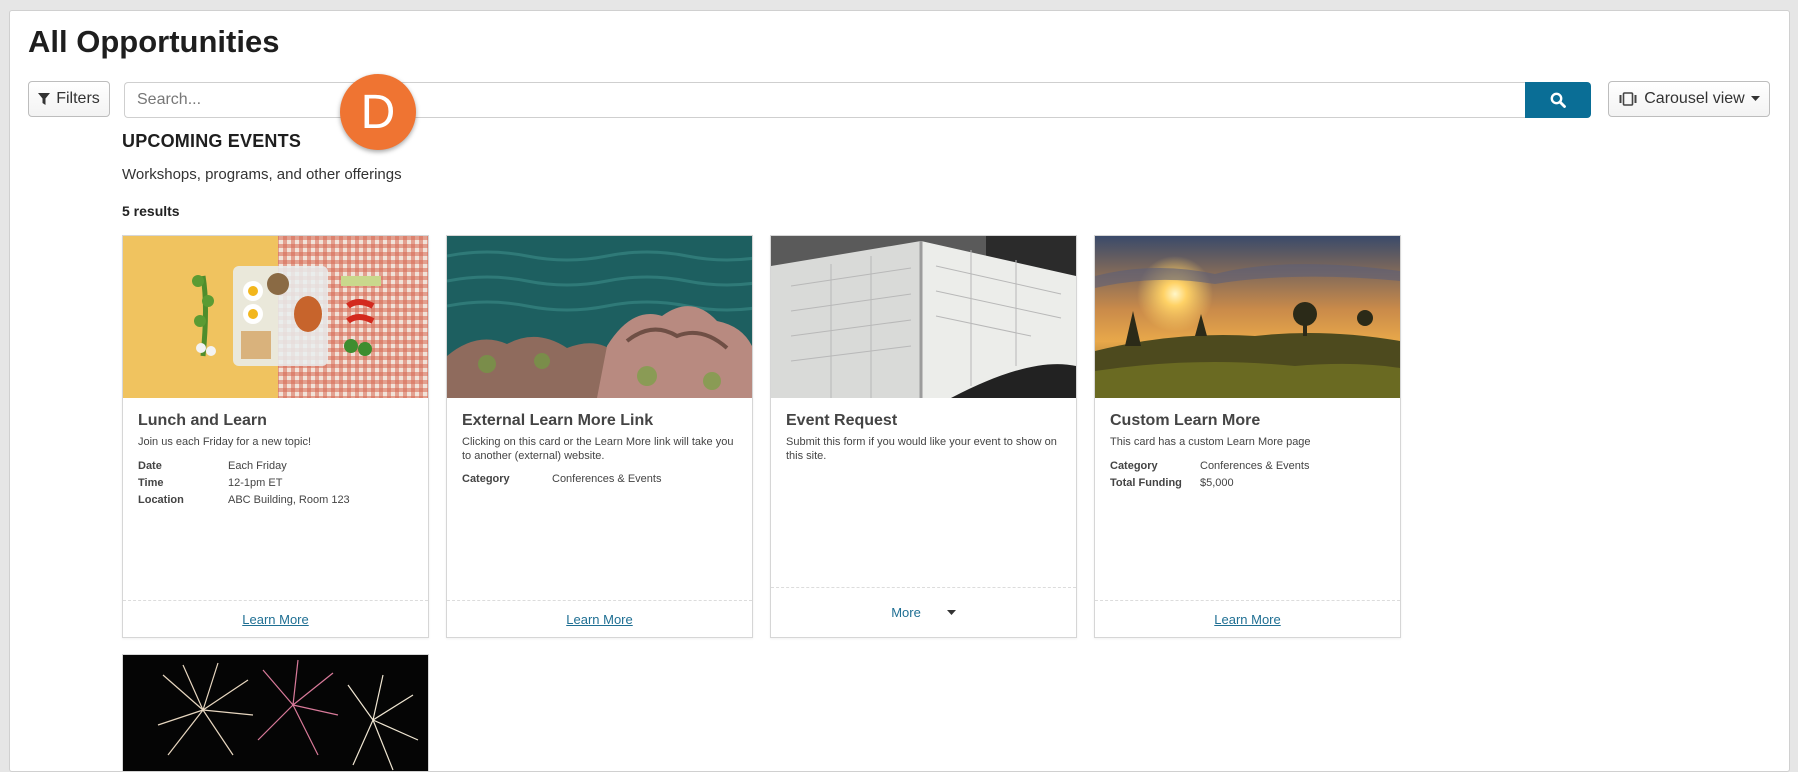  I want to click on search-button, so click(1558, 100).